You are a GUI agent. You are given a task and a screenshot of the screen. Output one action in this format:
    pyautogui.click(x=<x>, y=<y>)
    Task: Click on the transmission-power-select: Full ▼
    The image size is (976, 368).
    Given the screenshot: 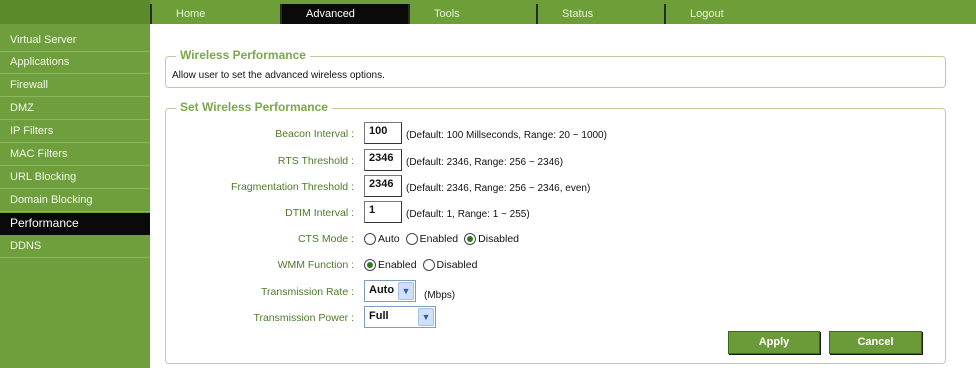 What is the action you would take?
    pyautogui.click(x=400, y=317)
    